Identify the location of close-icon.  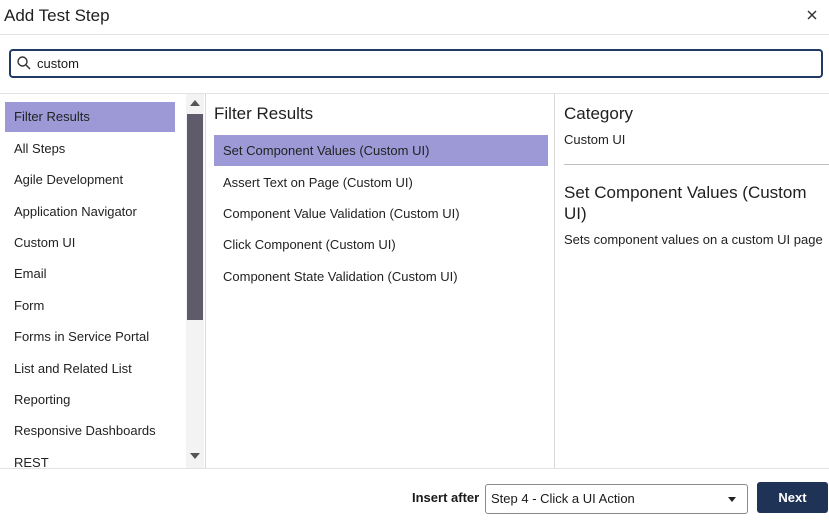
(812, 15).